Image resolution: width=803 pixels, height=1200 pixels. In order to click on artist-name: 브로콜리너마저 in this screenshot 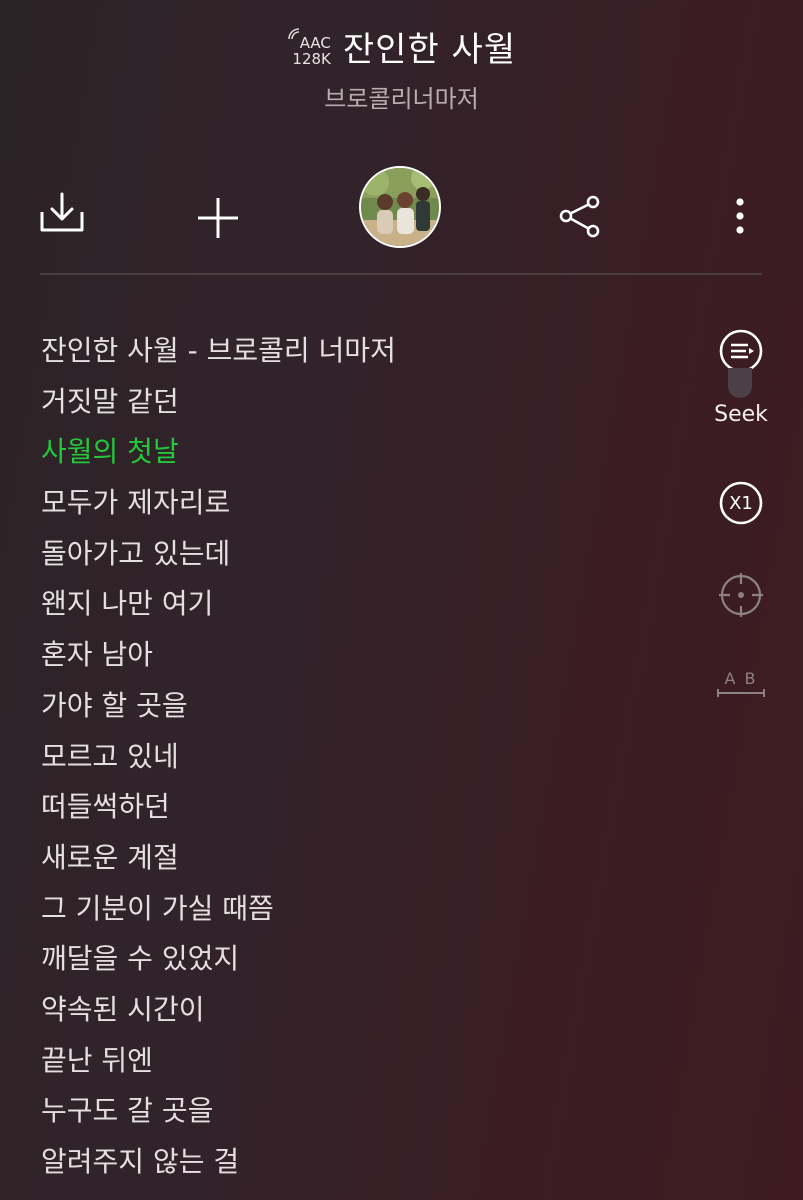, I will do `click(401, 96)`.